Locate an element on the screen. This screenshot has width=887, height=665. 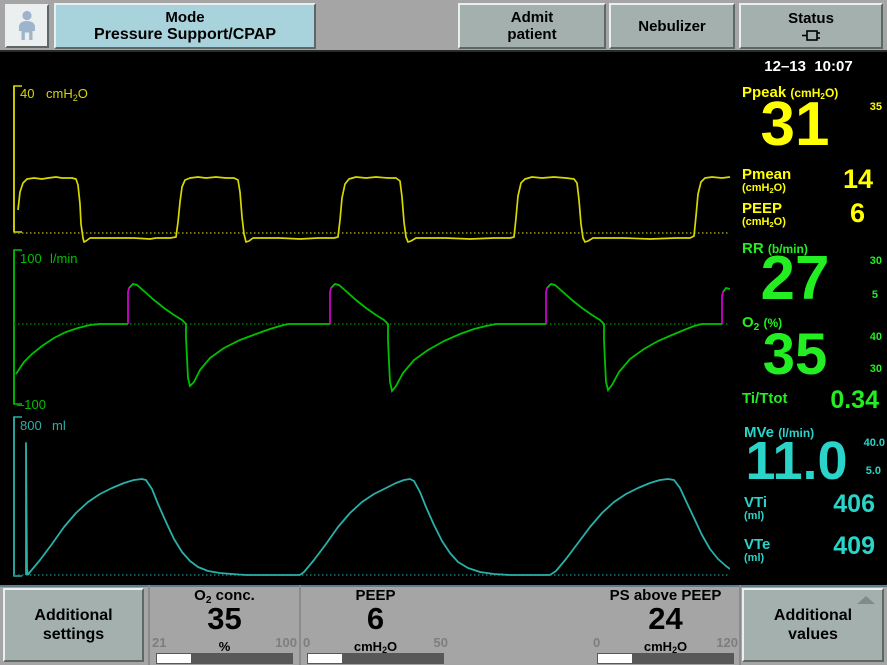
flow-trace-seg2 is located at coordinates (229, 335).